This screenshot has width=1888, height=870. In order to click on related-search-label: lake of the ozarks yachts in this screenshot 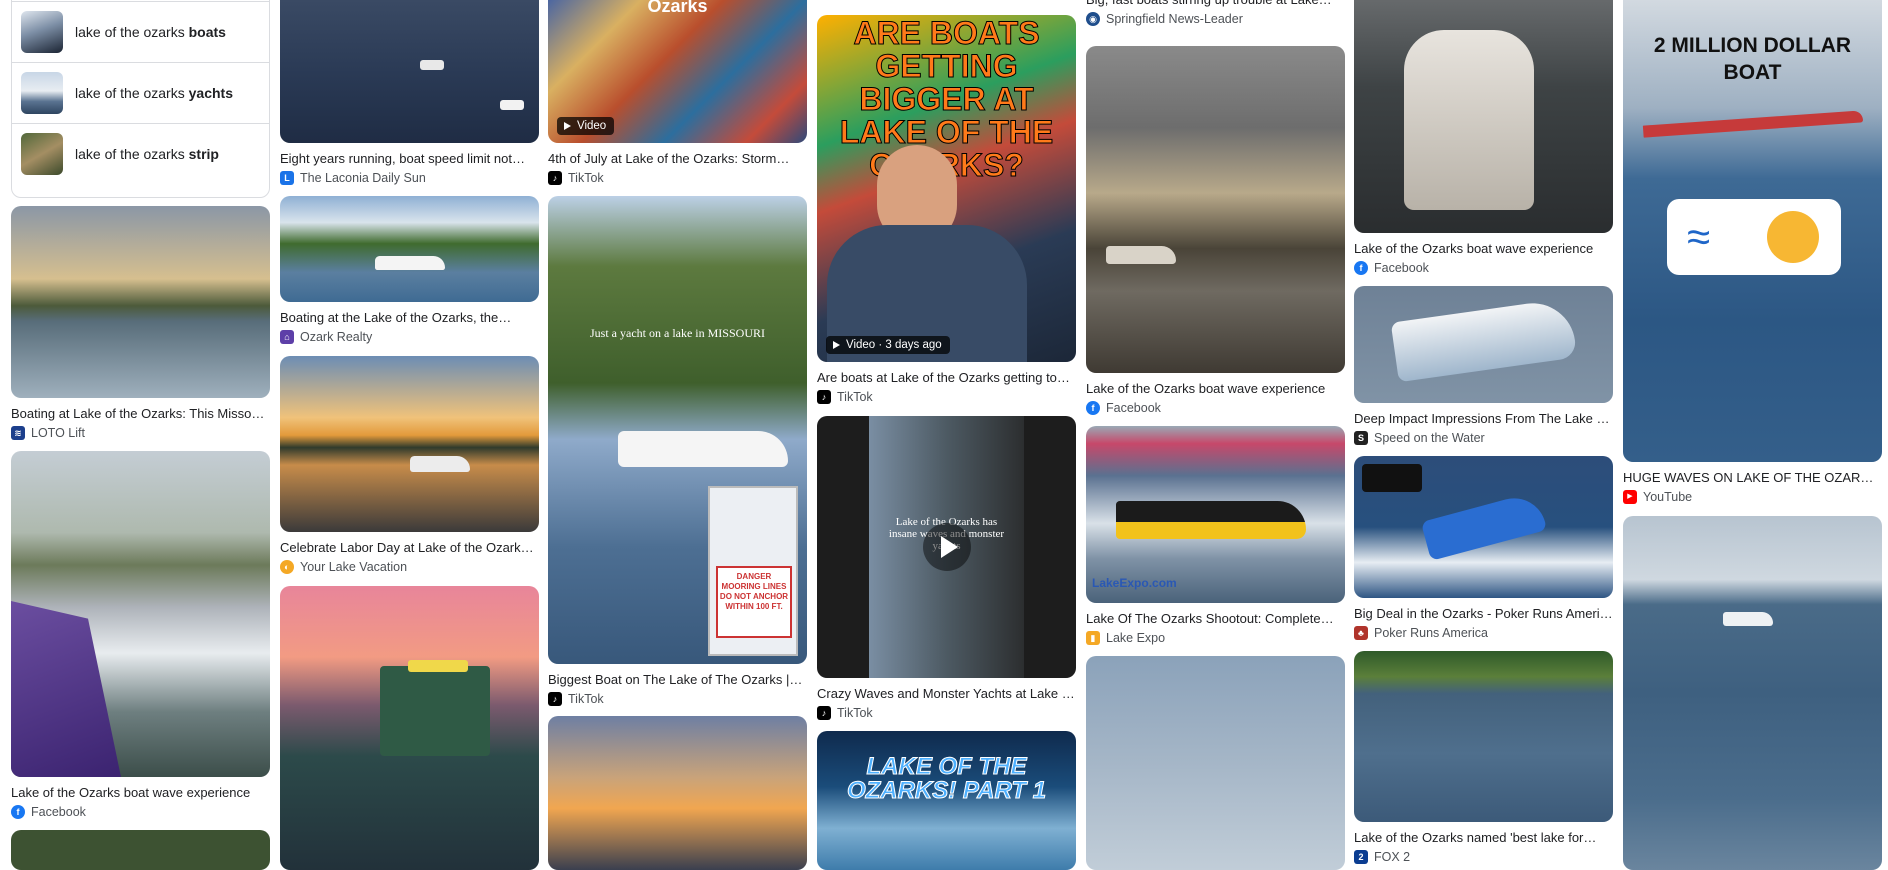, I will do `click(154, 93)`.